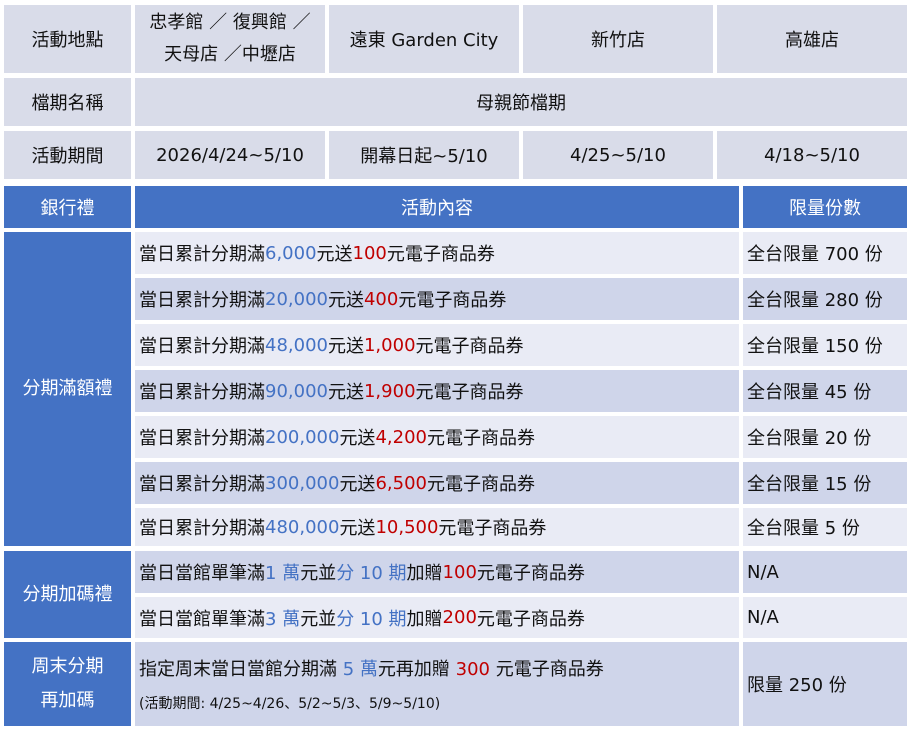  Describe the element at coordinates (401, 483) in the screenshot. I see `voucher-value: 6,500` at that location.